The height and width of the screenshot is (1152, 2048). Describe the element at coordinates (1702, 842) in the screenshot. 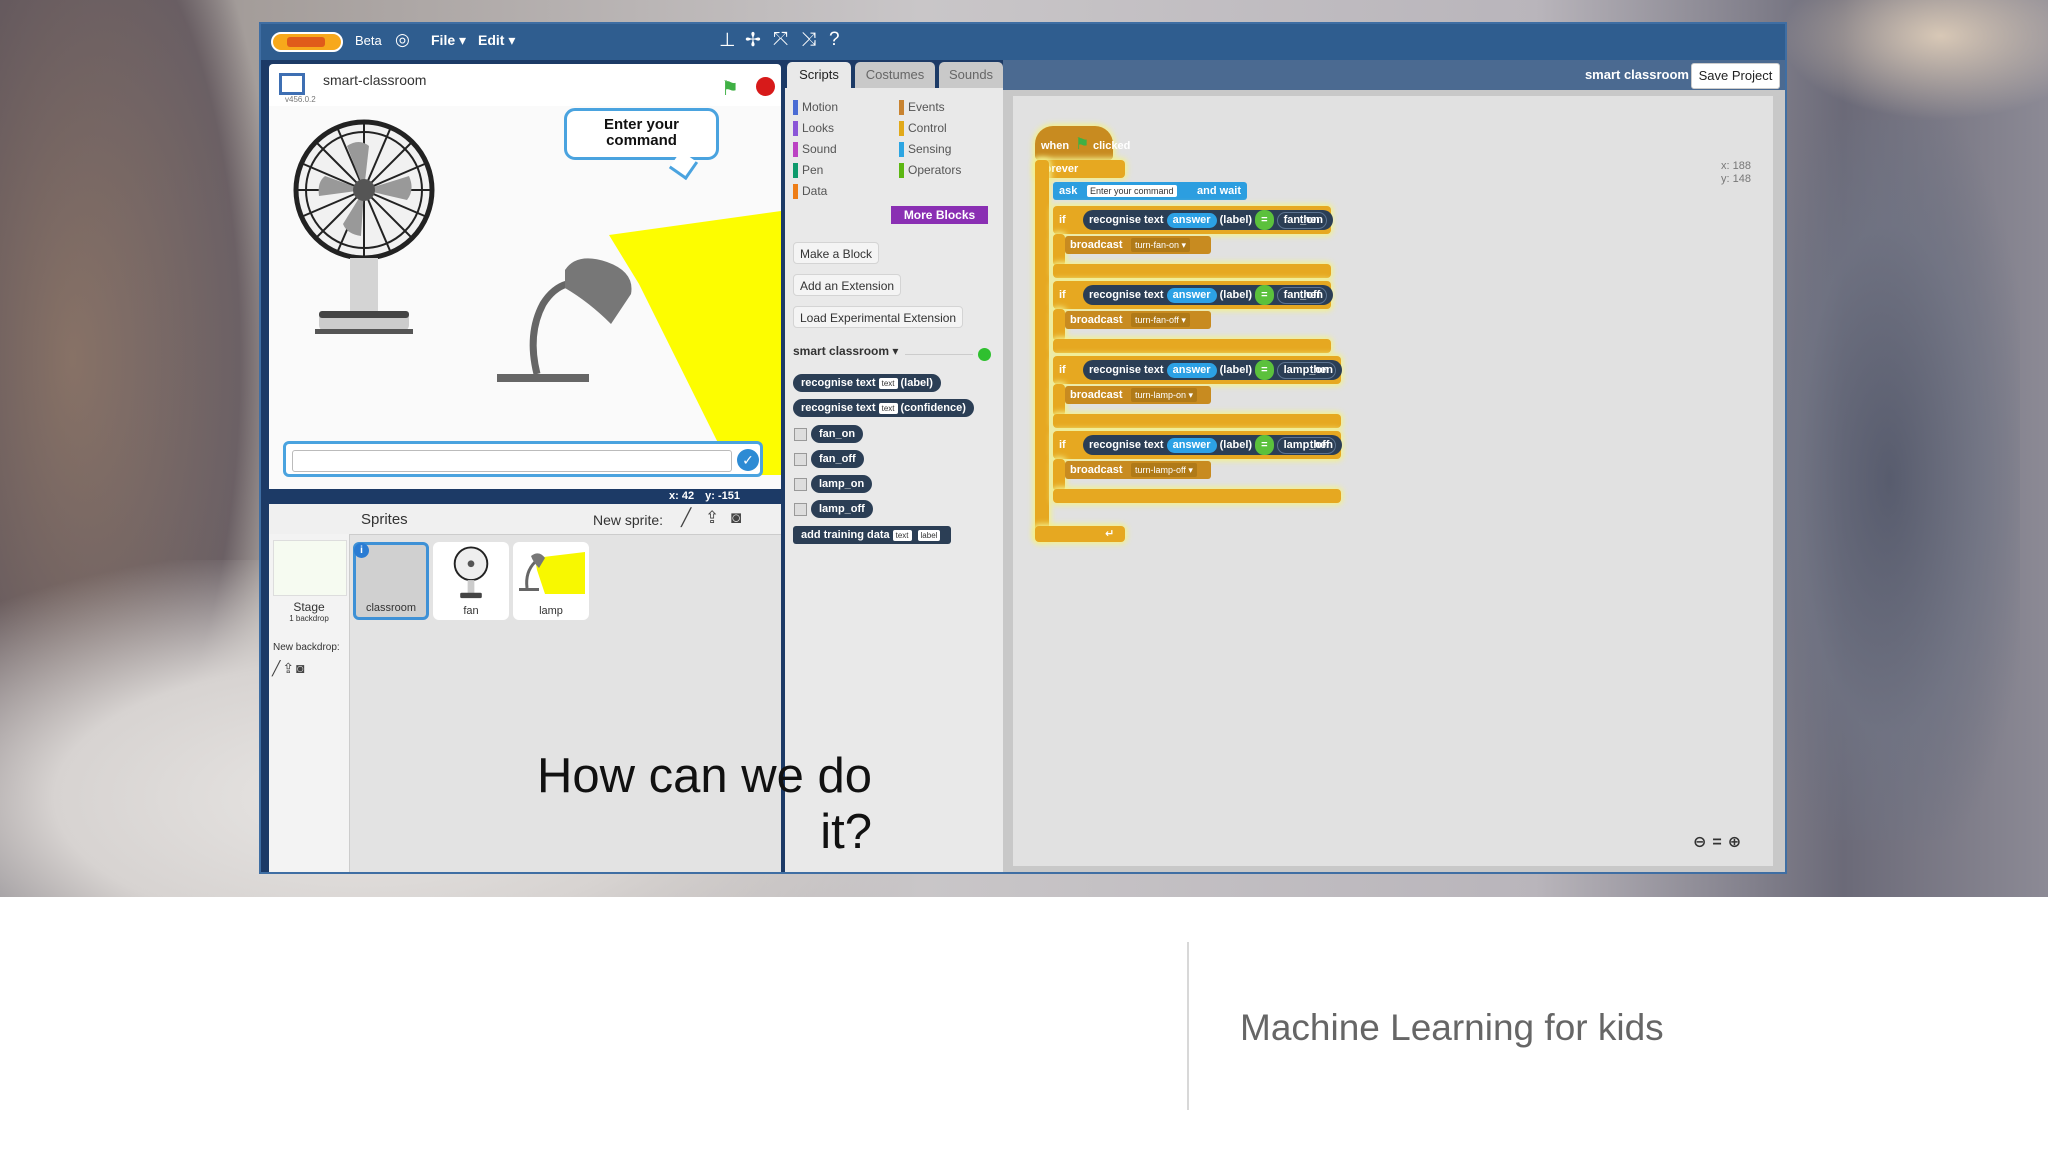

I see `zoom-out-icon: ⊖` at that location.